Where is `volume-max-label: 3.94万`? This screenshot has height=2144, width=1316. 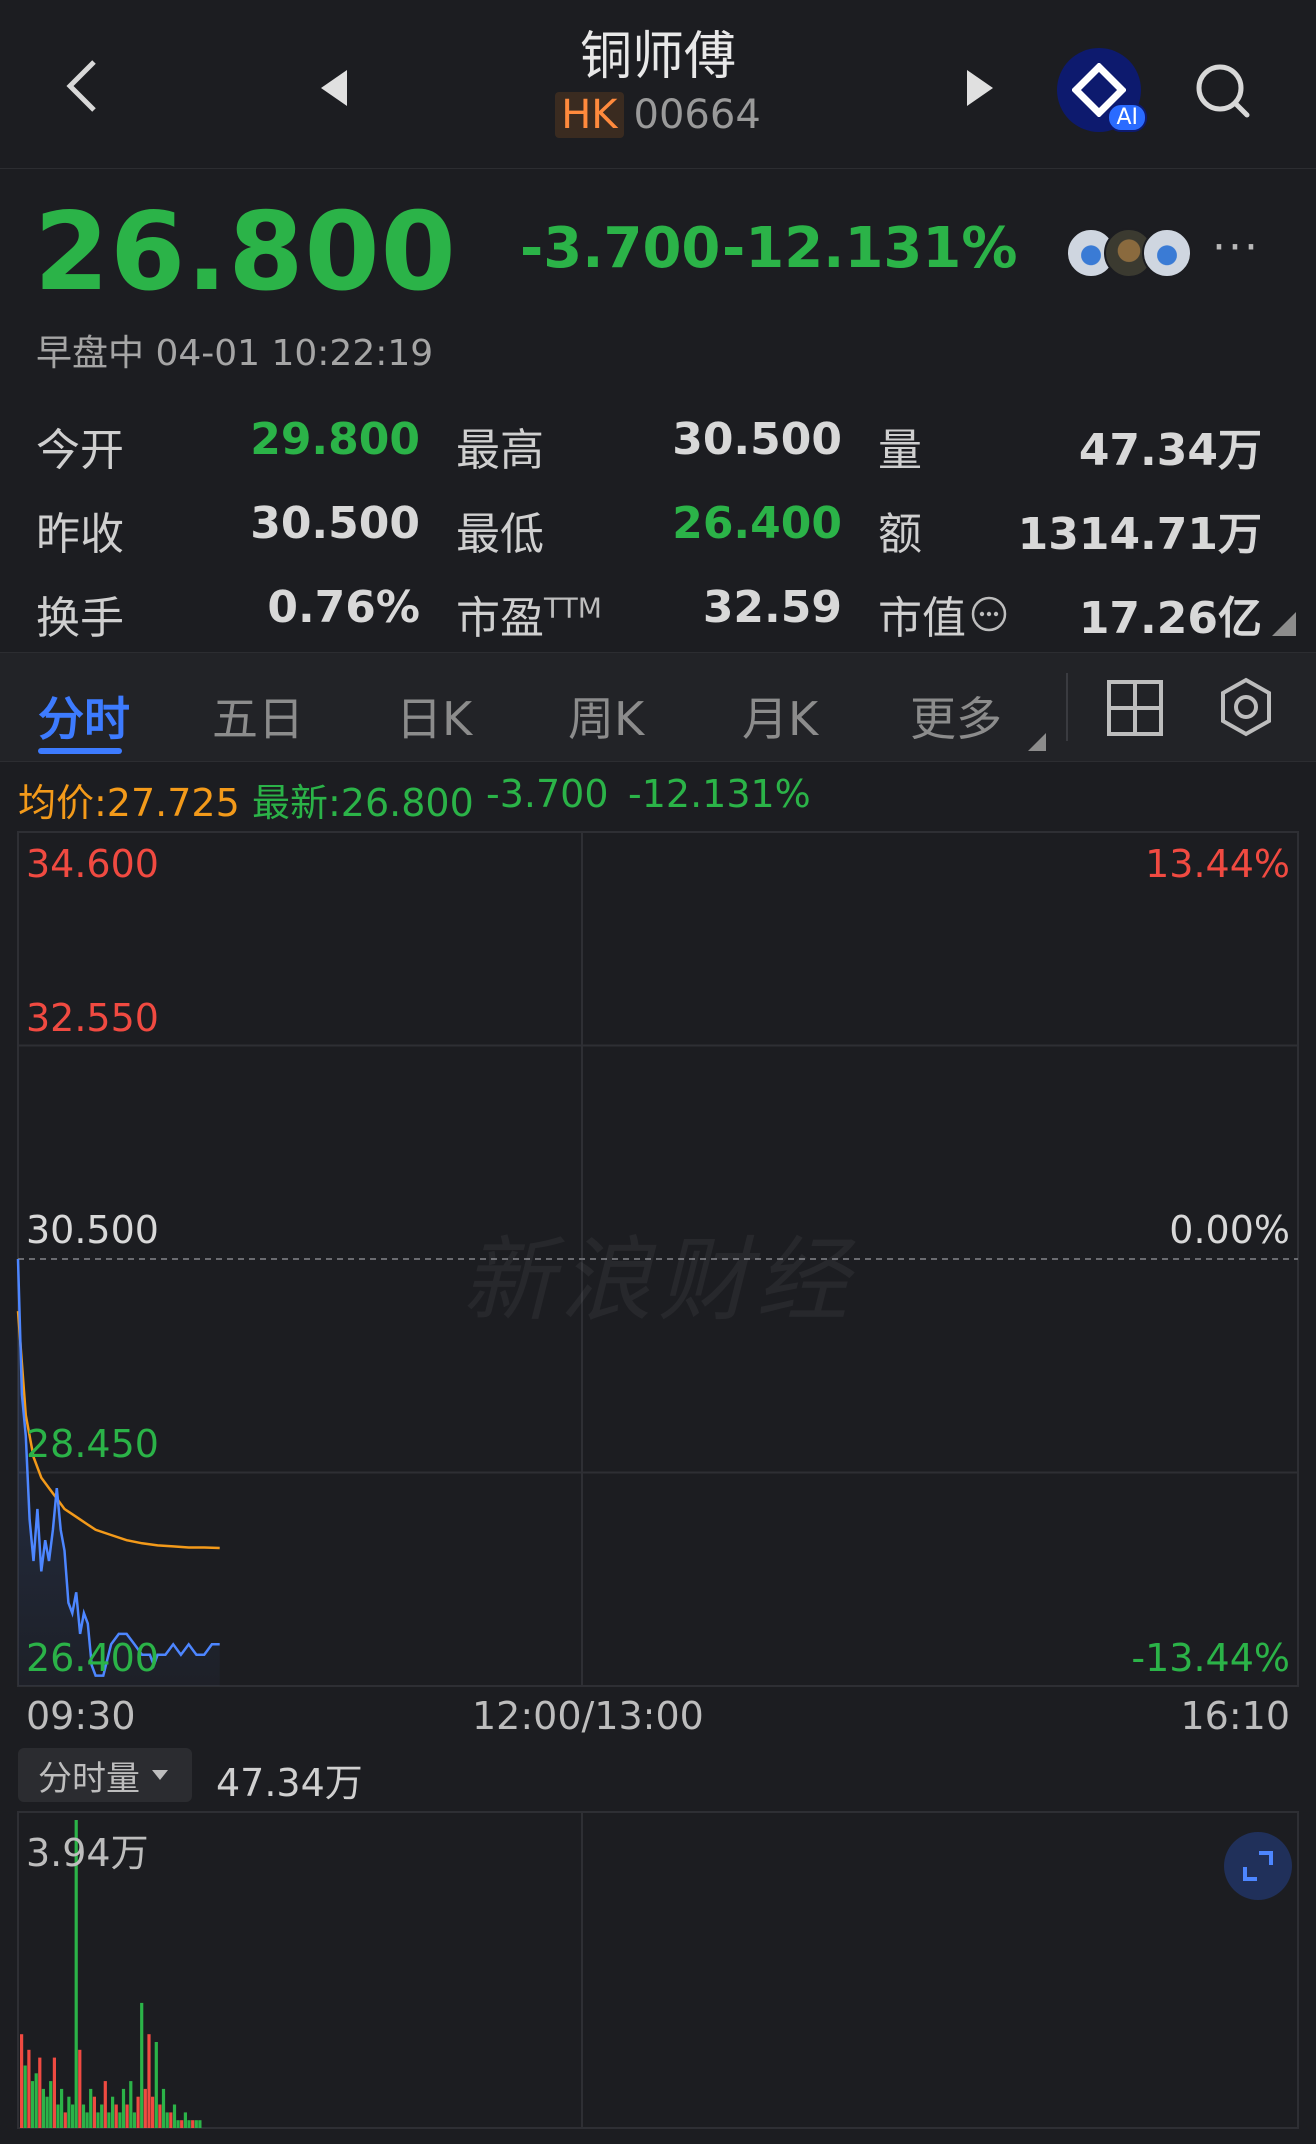 volume-max-label: 3.94万 is located at coordinates (87, 1853).